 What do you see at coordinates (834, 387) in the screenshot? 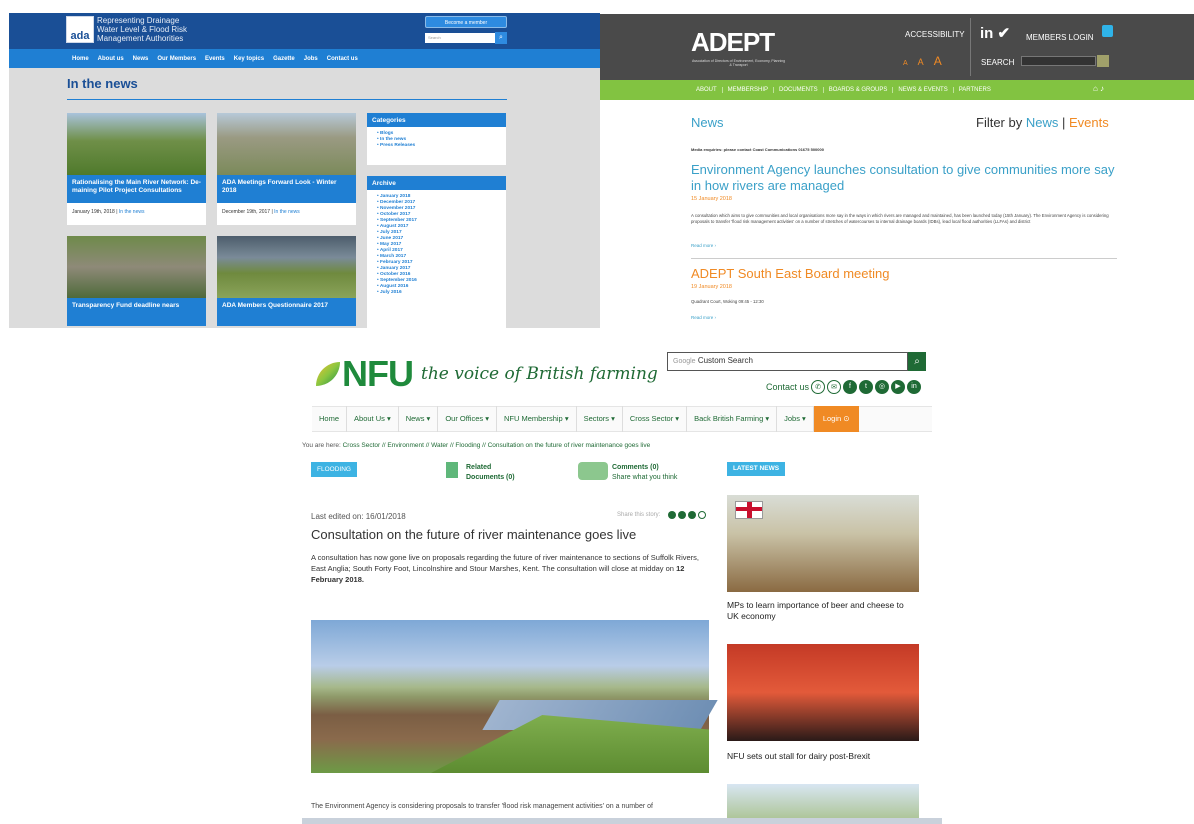
I see `email-icon: ✉` at bounding box center [834, 387].